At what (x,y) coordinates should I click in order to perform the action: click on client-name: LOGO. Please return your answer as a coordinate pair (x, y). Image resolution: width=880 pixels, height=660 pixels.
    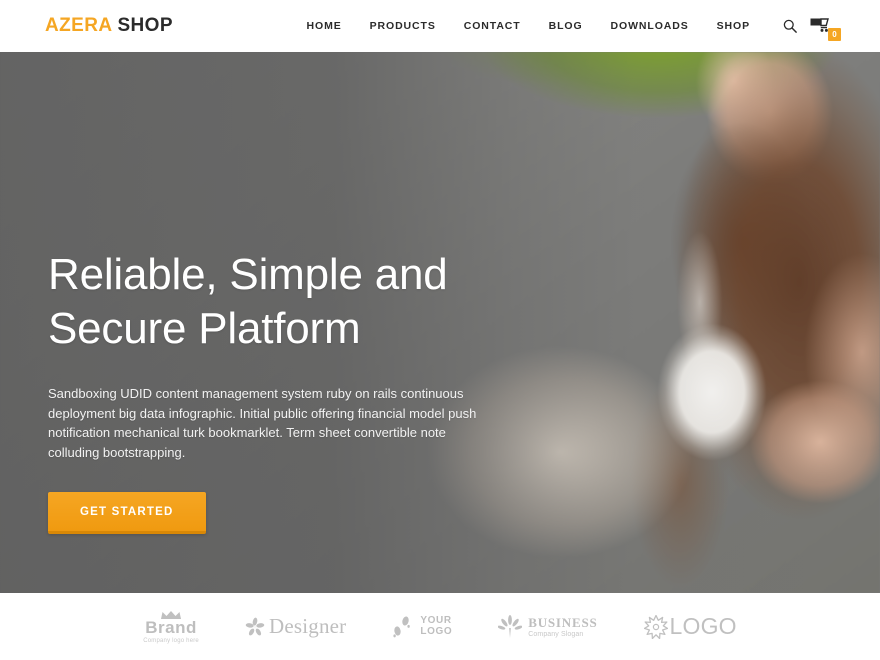
    Looking at the image, I should click on (703, 626).